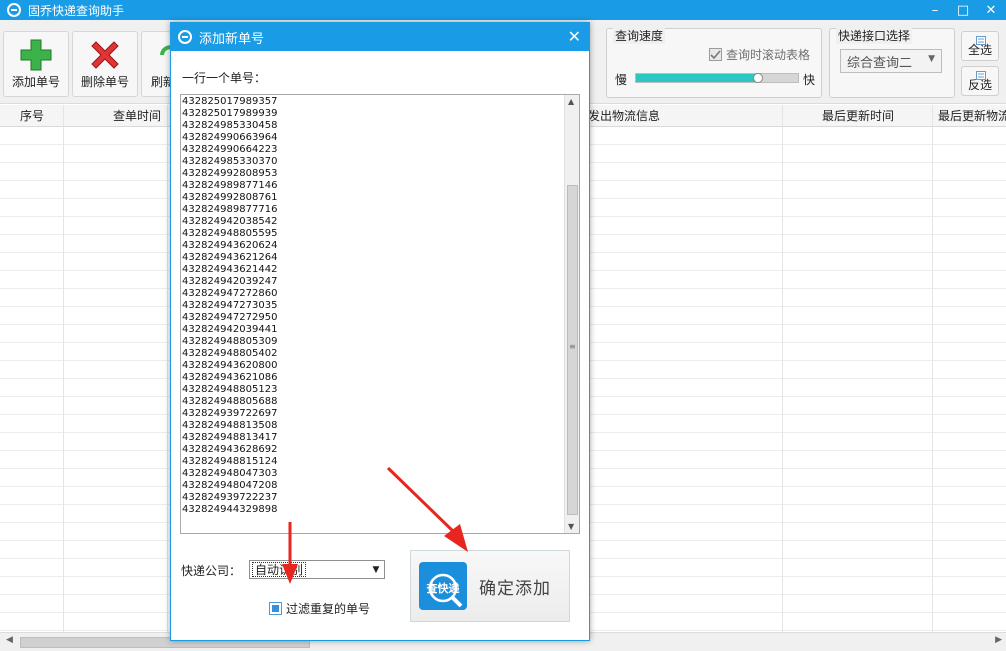 The height and width of the screenshot is (651, 1006). I want to click on number-line: 432824947272950, so click(230, 317).